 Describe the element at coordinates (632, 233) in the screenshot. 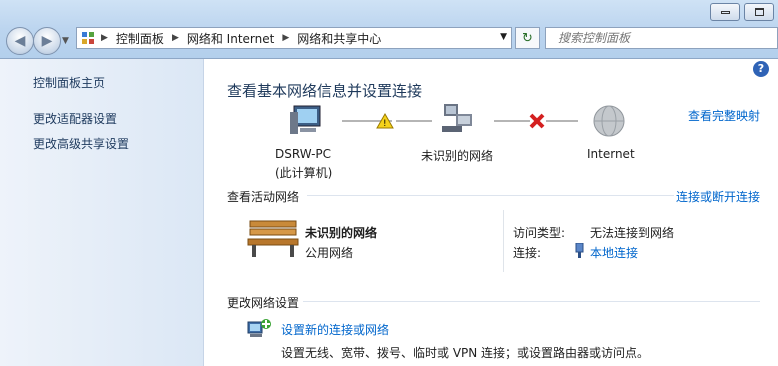

I see `access-type-value: 无法连接到网络` at that location.